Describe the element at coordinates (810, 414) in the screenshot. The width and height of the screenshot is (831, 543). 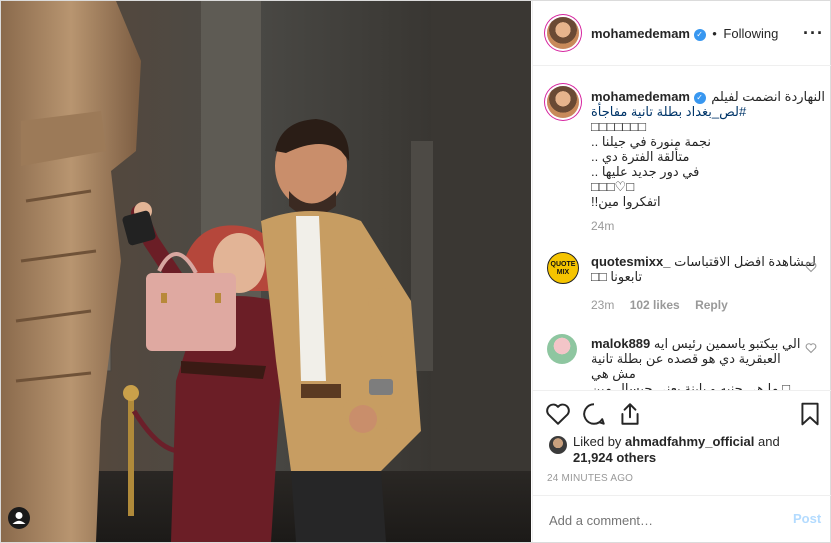
I see `save-bookmark-icon` at that location.